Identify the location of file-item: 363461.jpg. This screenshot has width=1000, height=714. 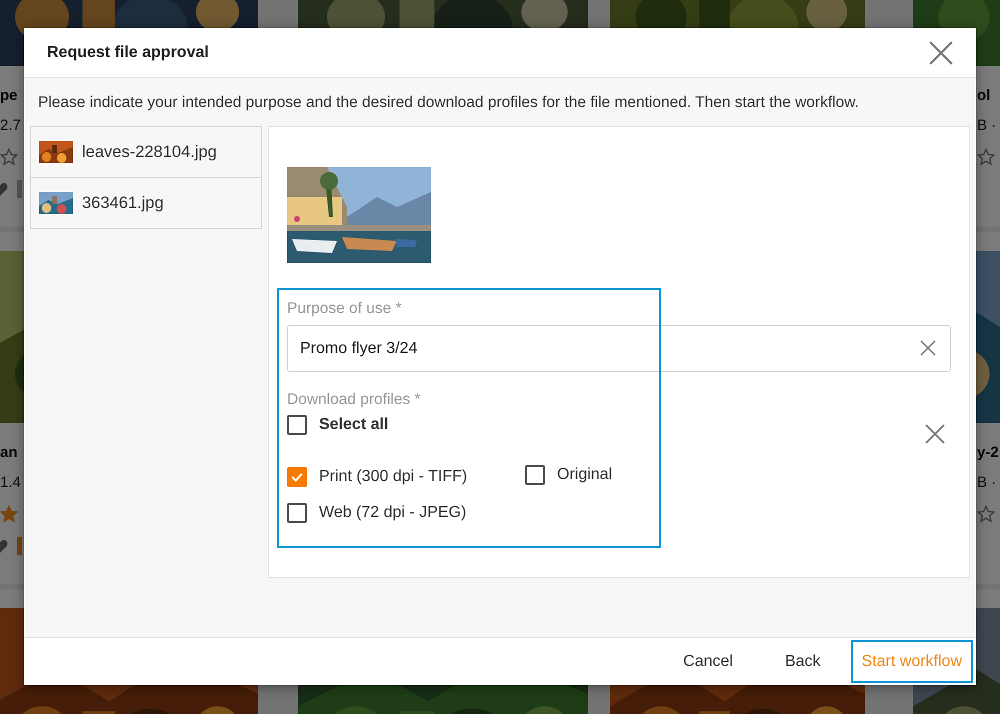
(146, 203).